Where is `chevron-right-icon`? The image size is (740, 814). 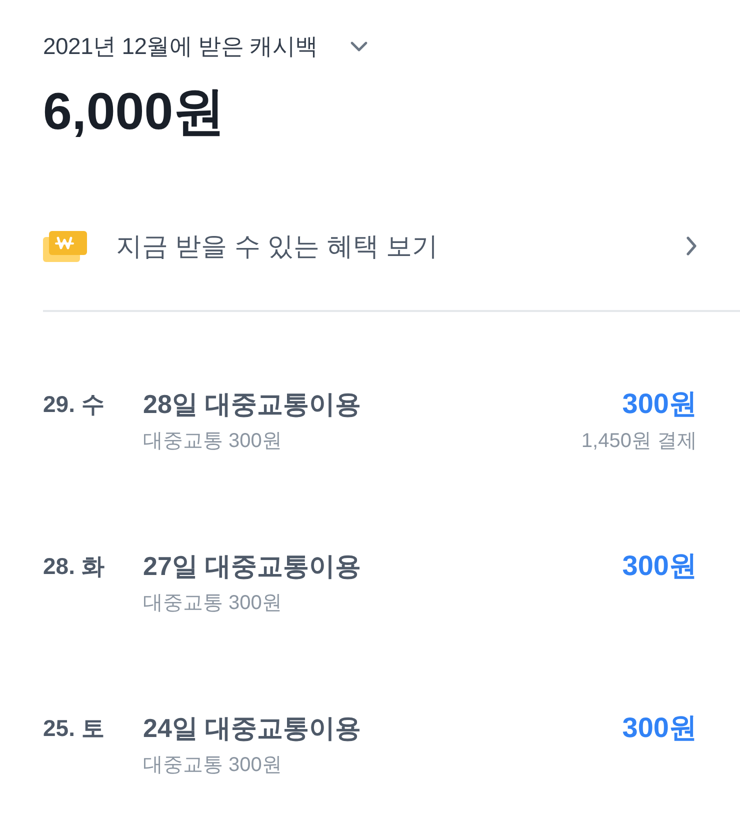 chevron-right-icon is located at coordinates (691, 246).